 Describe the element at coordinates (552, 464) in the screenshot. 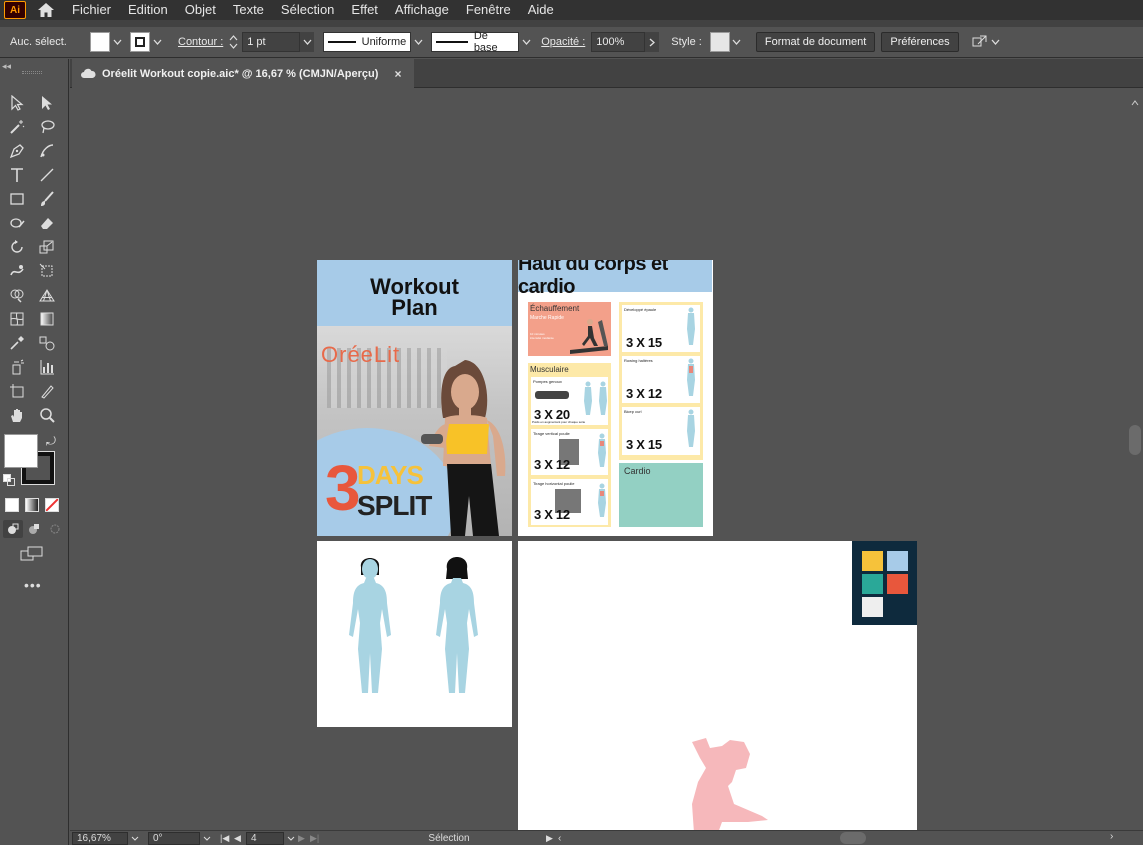

I see `exercise-2-sets: 3 X 12` at that location.